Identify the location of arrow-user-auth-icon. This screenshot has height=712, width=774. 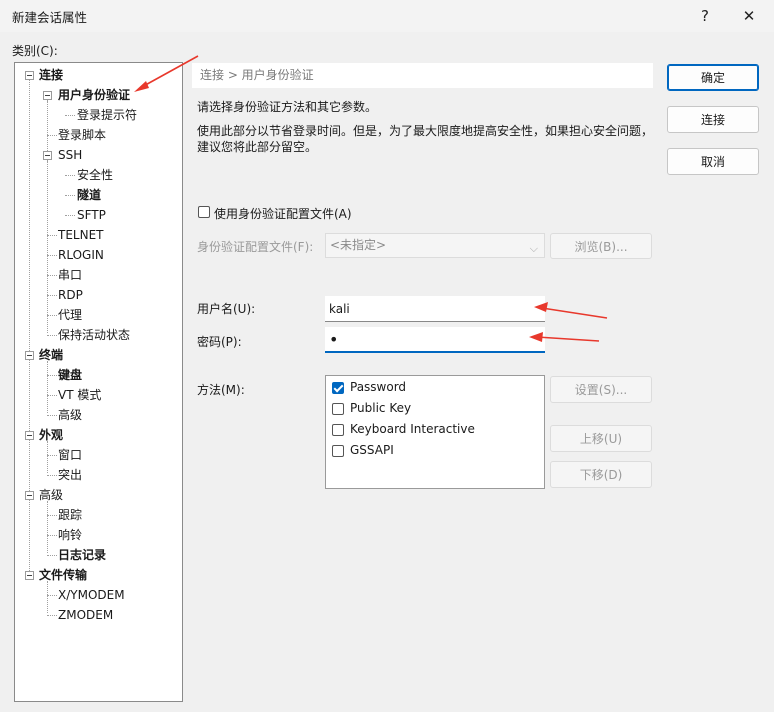
(166, 73).